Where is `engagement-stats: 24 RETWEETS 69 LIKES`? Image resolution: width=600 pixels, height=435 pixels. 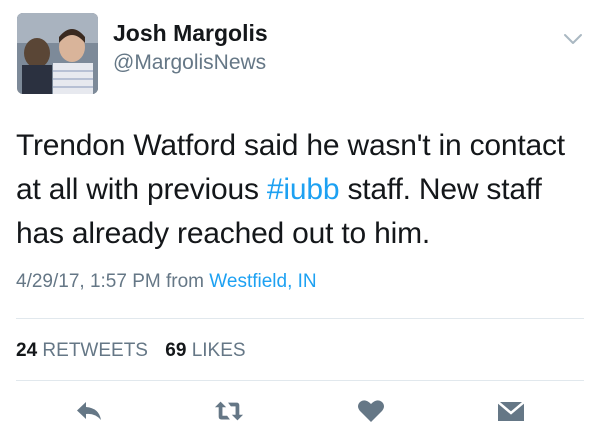 engagement-stats: 24 RETWEETS 69 LIKES is located at coordinates (137, 351).